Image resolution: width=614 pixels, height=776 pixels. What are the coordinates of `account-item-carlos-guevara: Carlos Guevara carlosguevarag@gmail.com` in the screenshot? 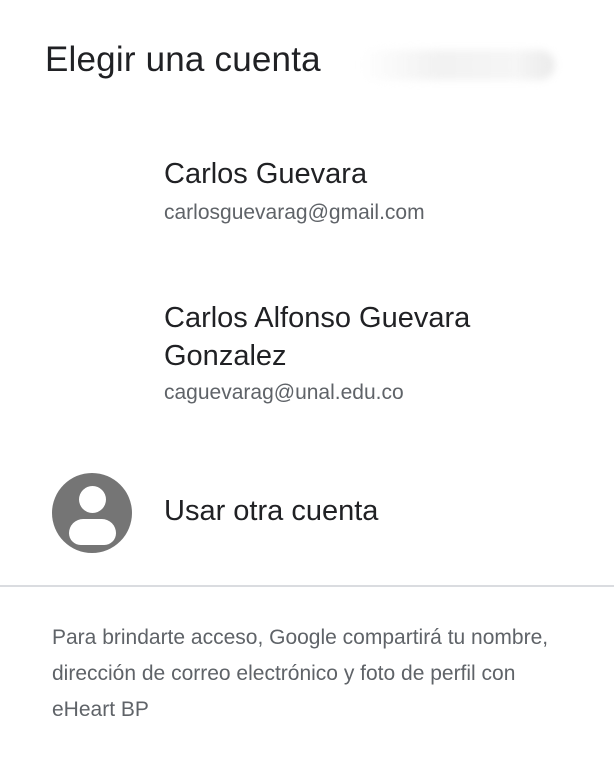 It's located at (307, 205).